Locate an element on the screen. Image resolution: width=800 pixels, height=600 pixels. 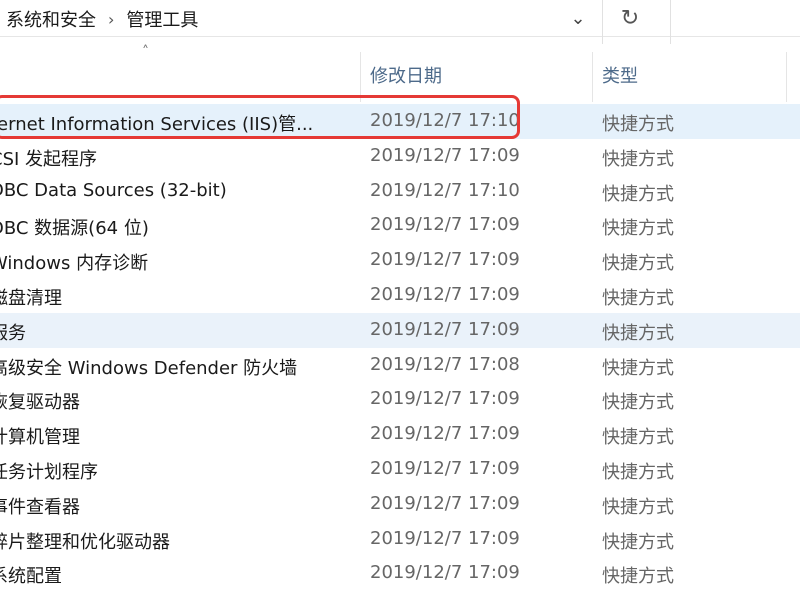
file-name: 计算机管理 is located at coordinates (40, 438).